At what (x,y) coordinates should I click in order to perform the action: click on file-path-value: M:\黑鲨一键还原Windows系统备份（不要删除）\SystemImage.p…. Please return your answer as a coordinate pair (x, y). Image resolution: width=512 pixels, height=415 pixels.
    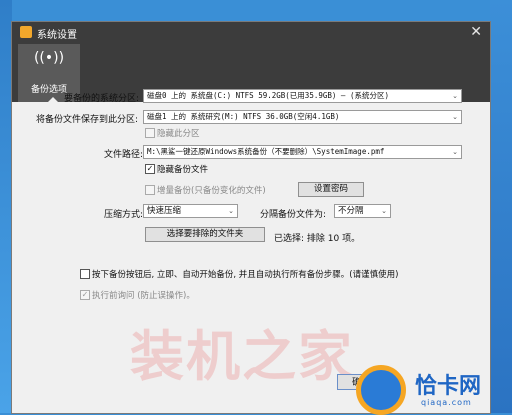
    Looking at the image, I should click on (266, 151).